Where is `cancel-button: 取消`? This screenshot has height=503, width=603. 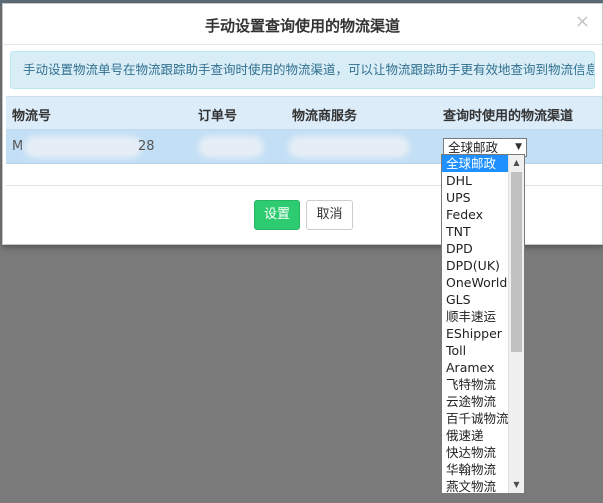 cancel-button: 取消 is located at coordinates (329, 215).